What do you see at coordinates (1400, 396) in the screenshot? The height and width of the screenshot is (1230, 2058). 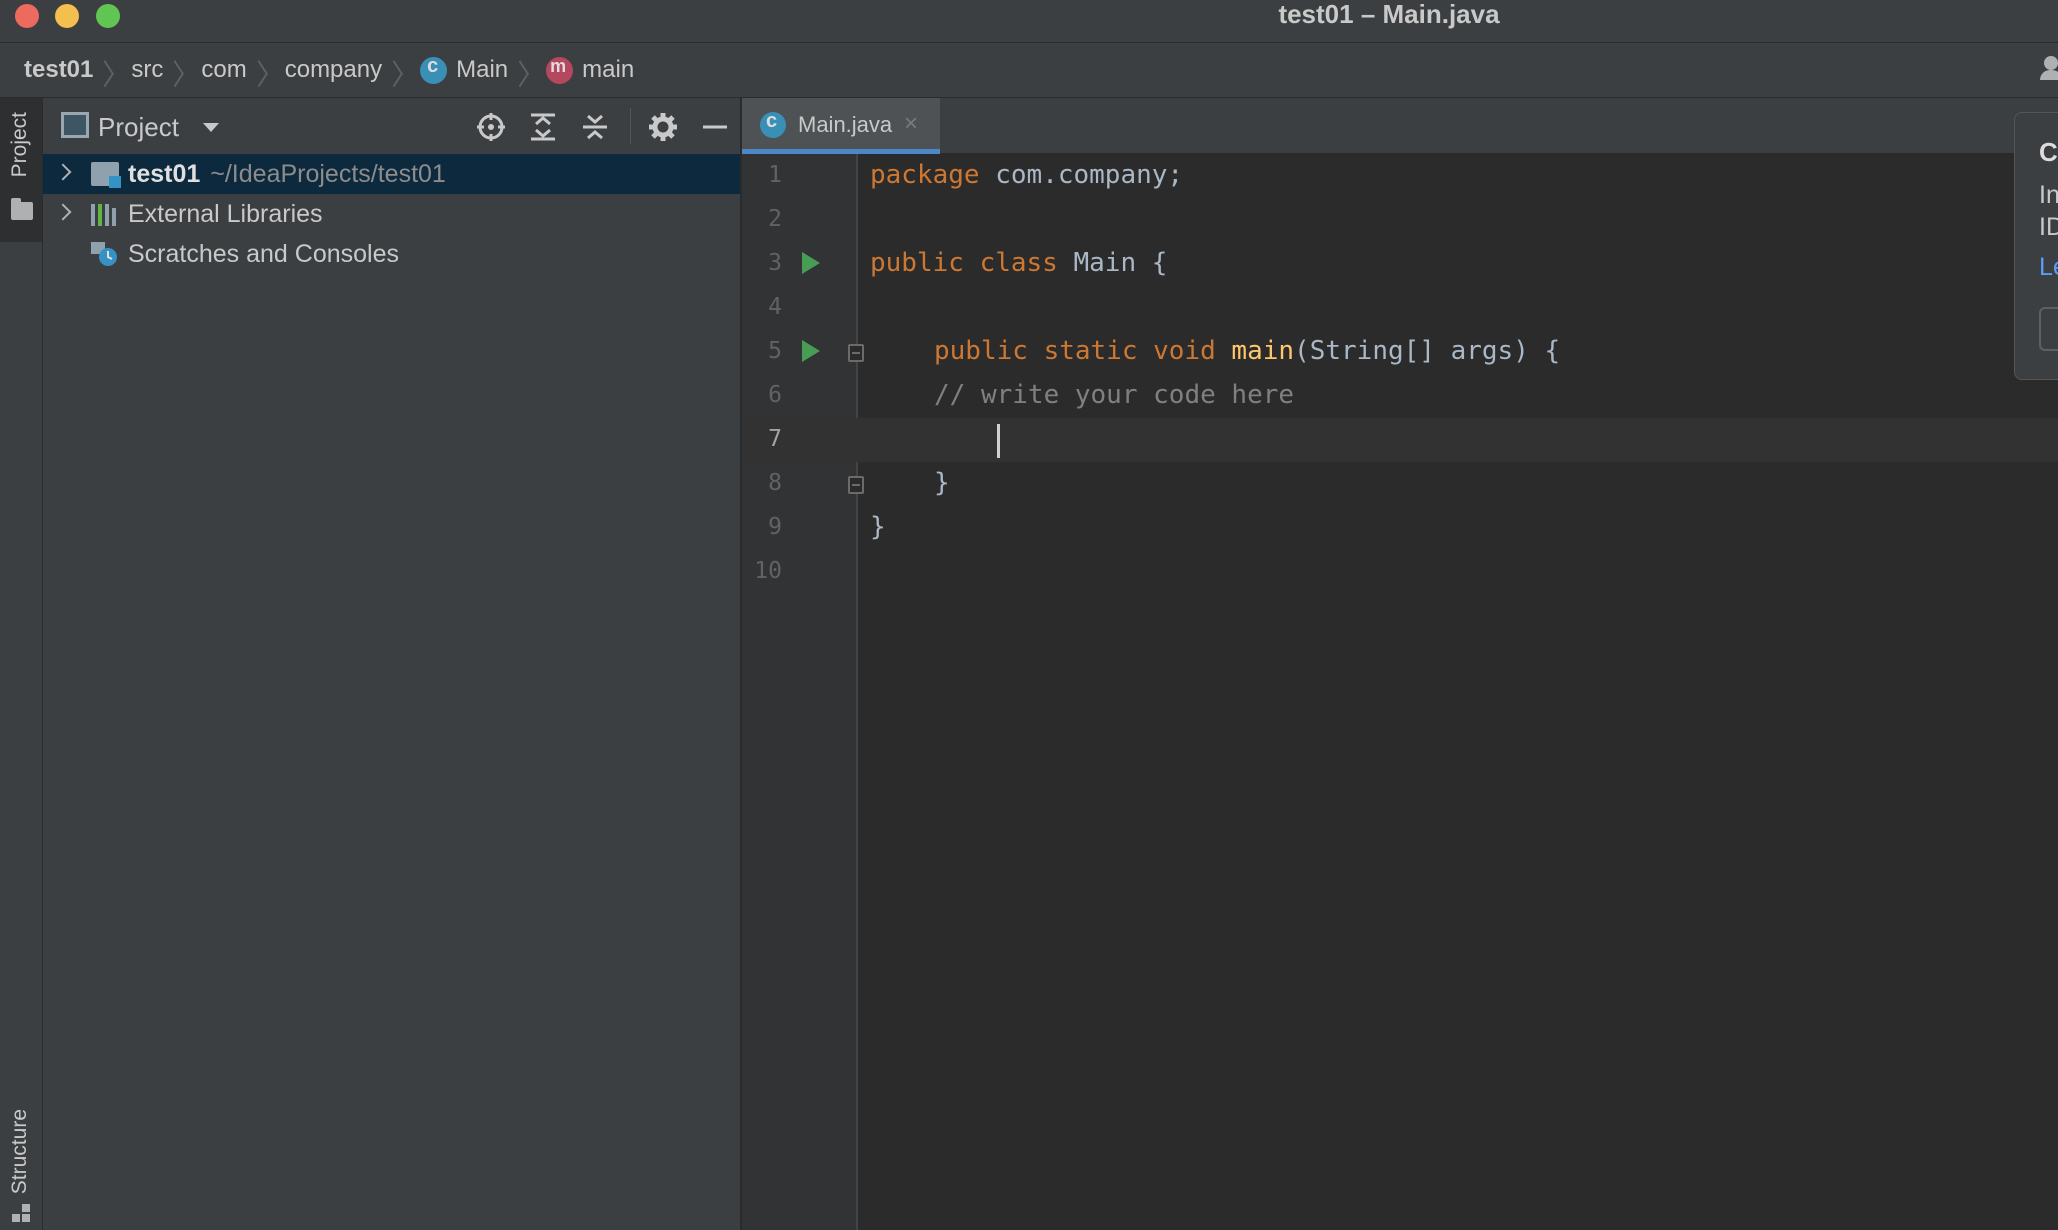 I see `code-line: 6 // write your code here` at bounding box center [1400, 396].